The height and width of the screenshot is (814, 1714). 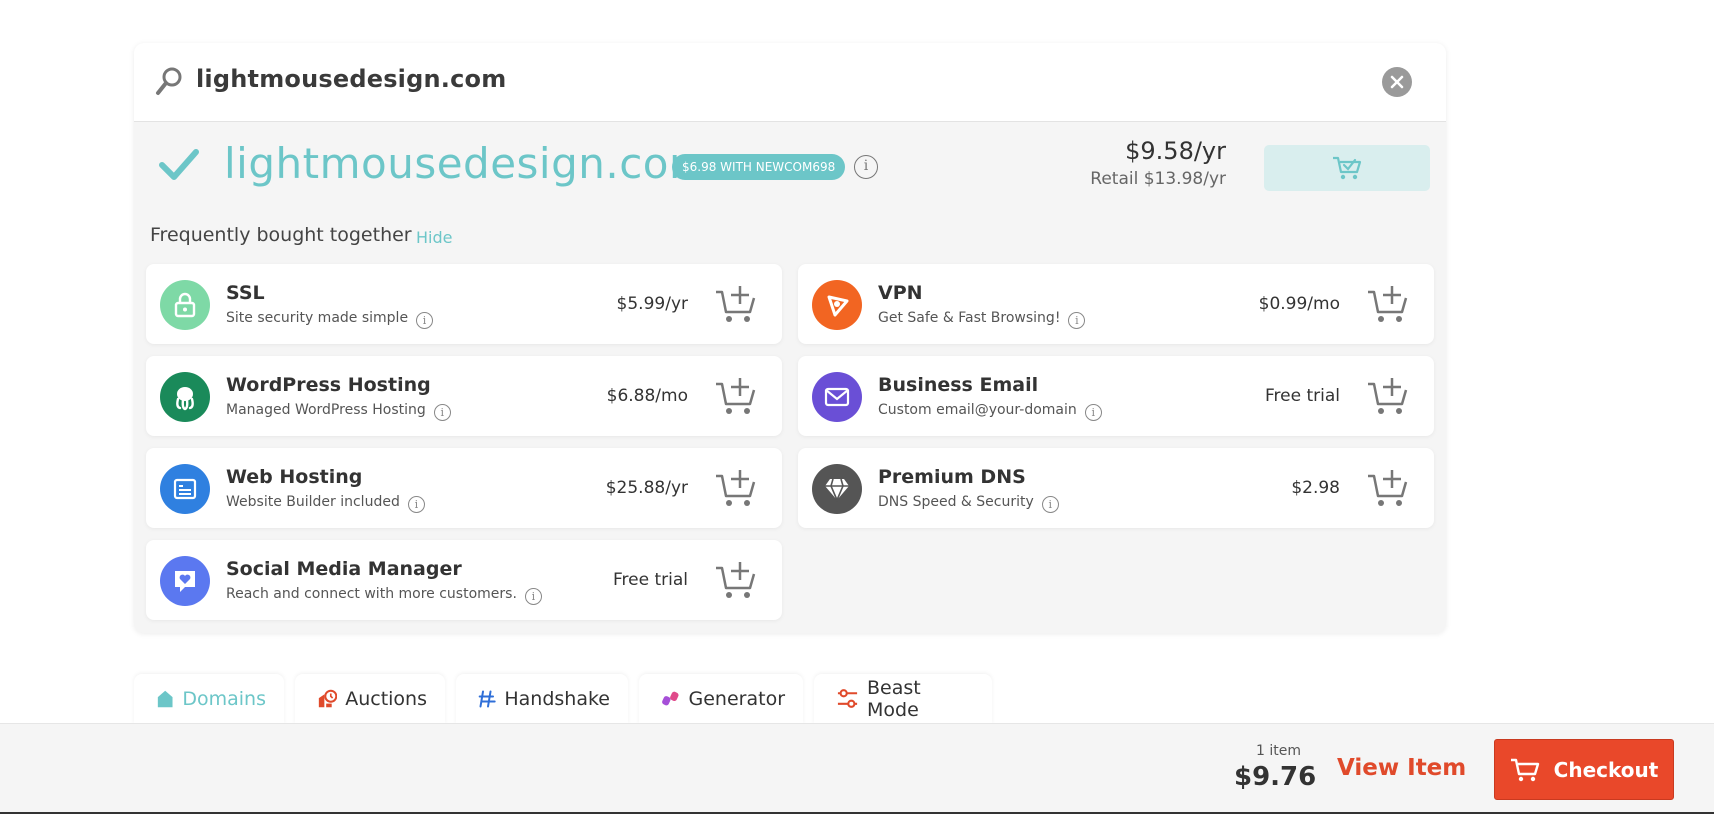 I want to click on domain-added-cart-button, so click(x=1347, y=168).